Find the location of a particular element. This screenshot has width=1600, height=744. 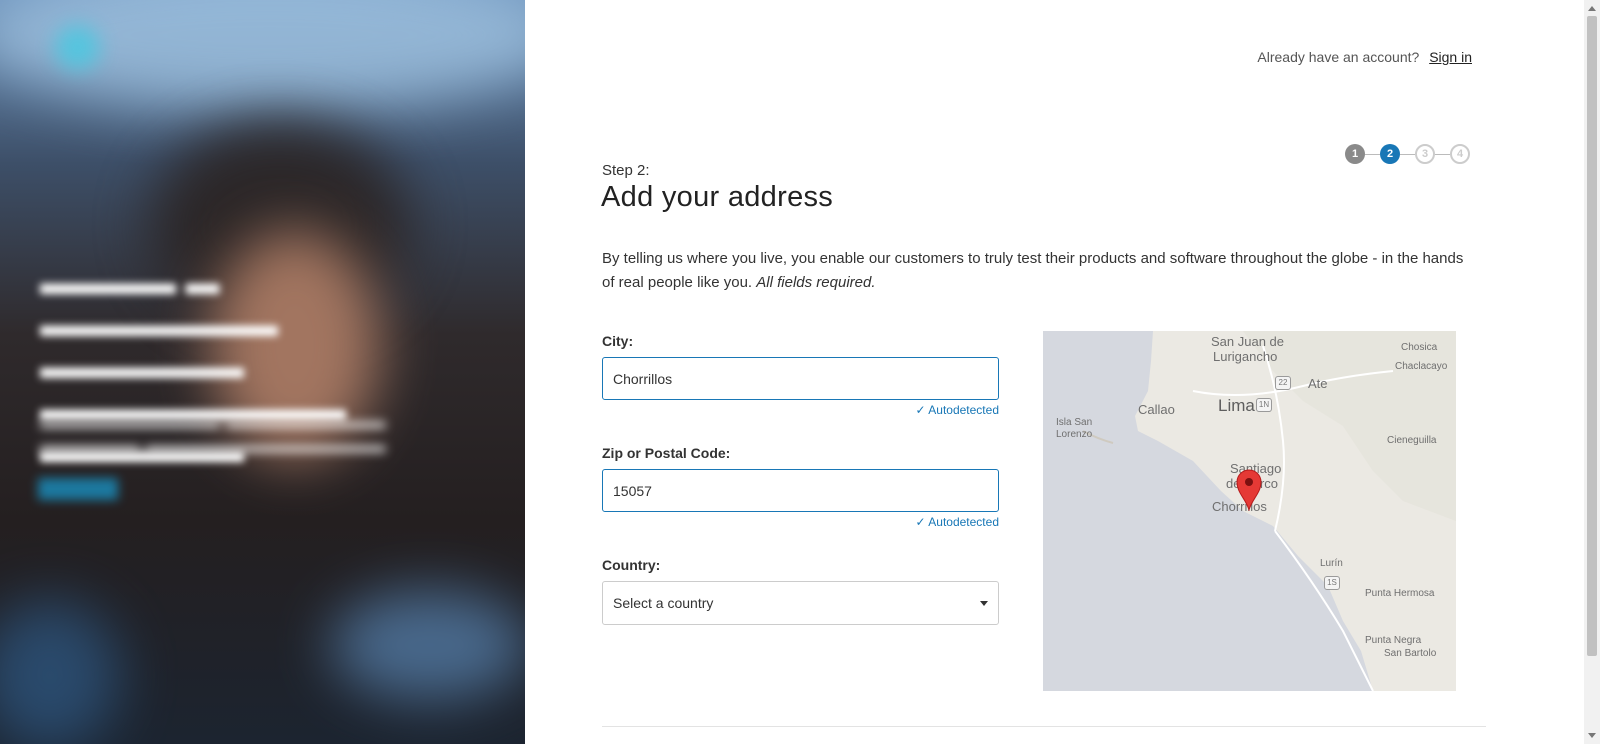

city-autodetected: ✓ Autodetected is located at coordinates (957, 410).